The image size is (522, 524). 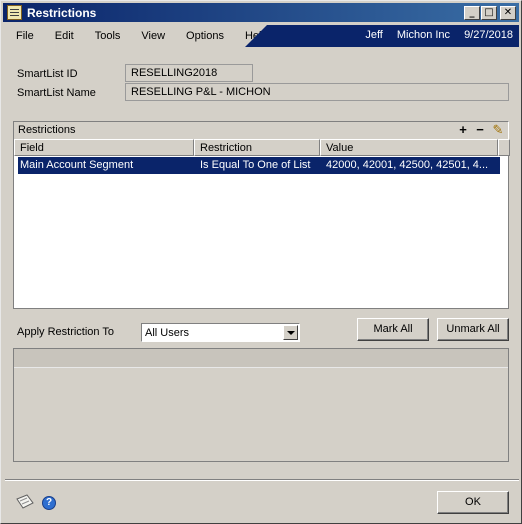 What do you see at coordinates (220, 332) in the screenshot?
I see `apply-restriction-select: All Users` at bounding box center [220, 332].